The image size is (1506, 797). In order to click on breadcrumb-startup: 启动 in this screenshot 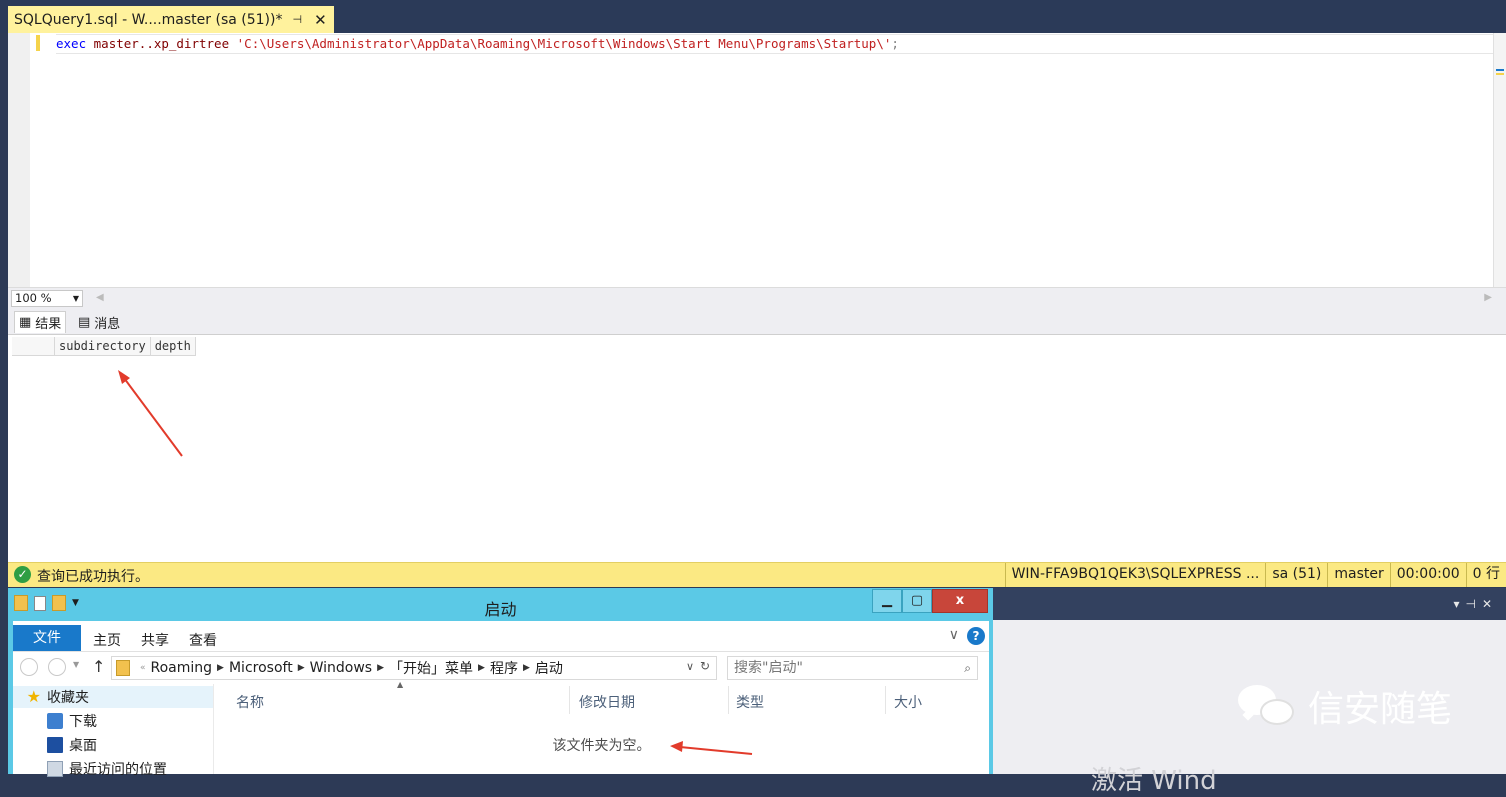, I will do `click(549, 668)`.